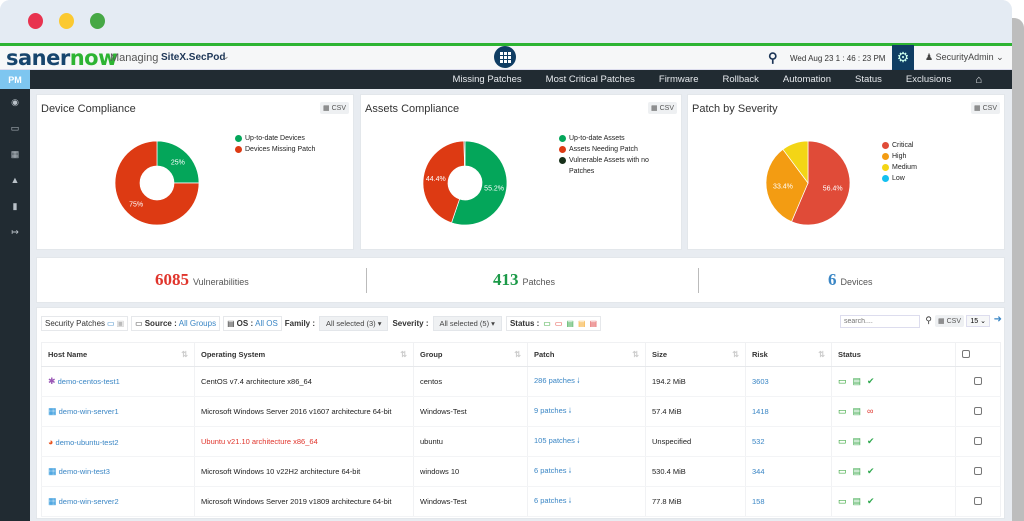 The width and height of the screenshot is (1024, 521). Describe the element at coordinates (740, 79) in the screenshot. I see `nav-rollback: Rollback` at that location.